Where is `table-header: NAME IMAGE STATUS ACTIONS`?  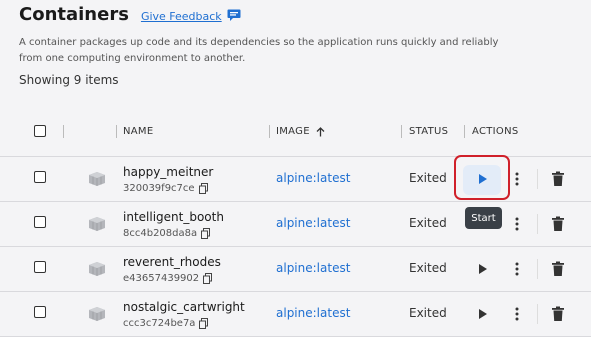 table-header: NAME IMAGE STATUS ACTIONS is located at coordinates (295, 134).